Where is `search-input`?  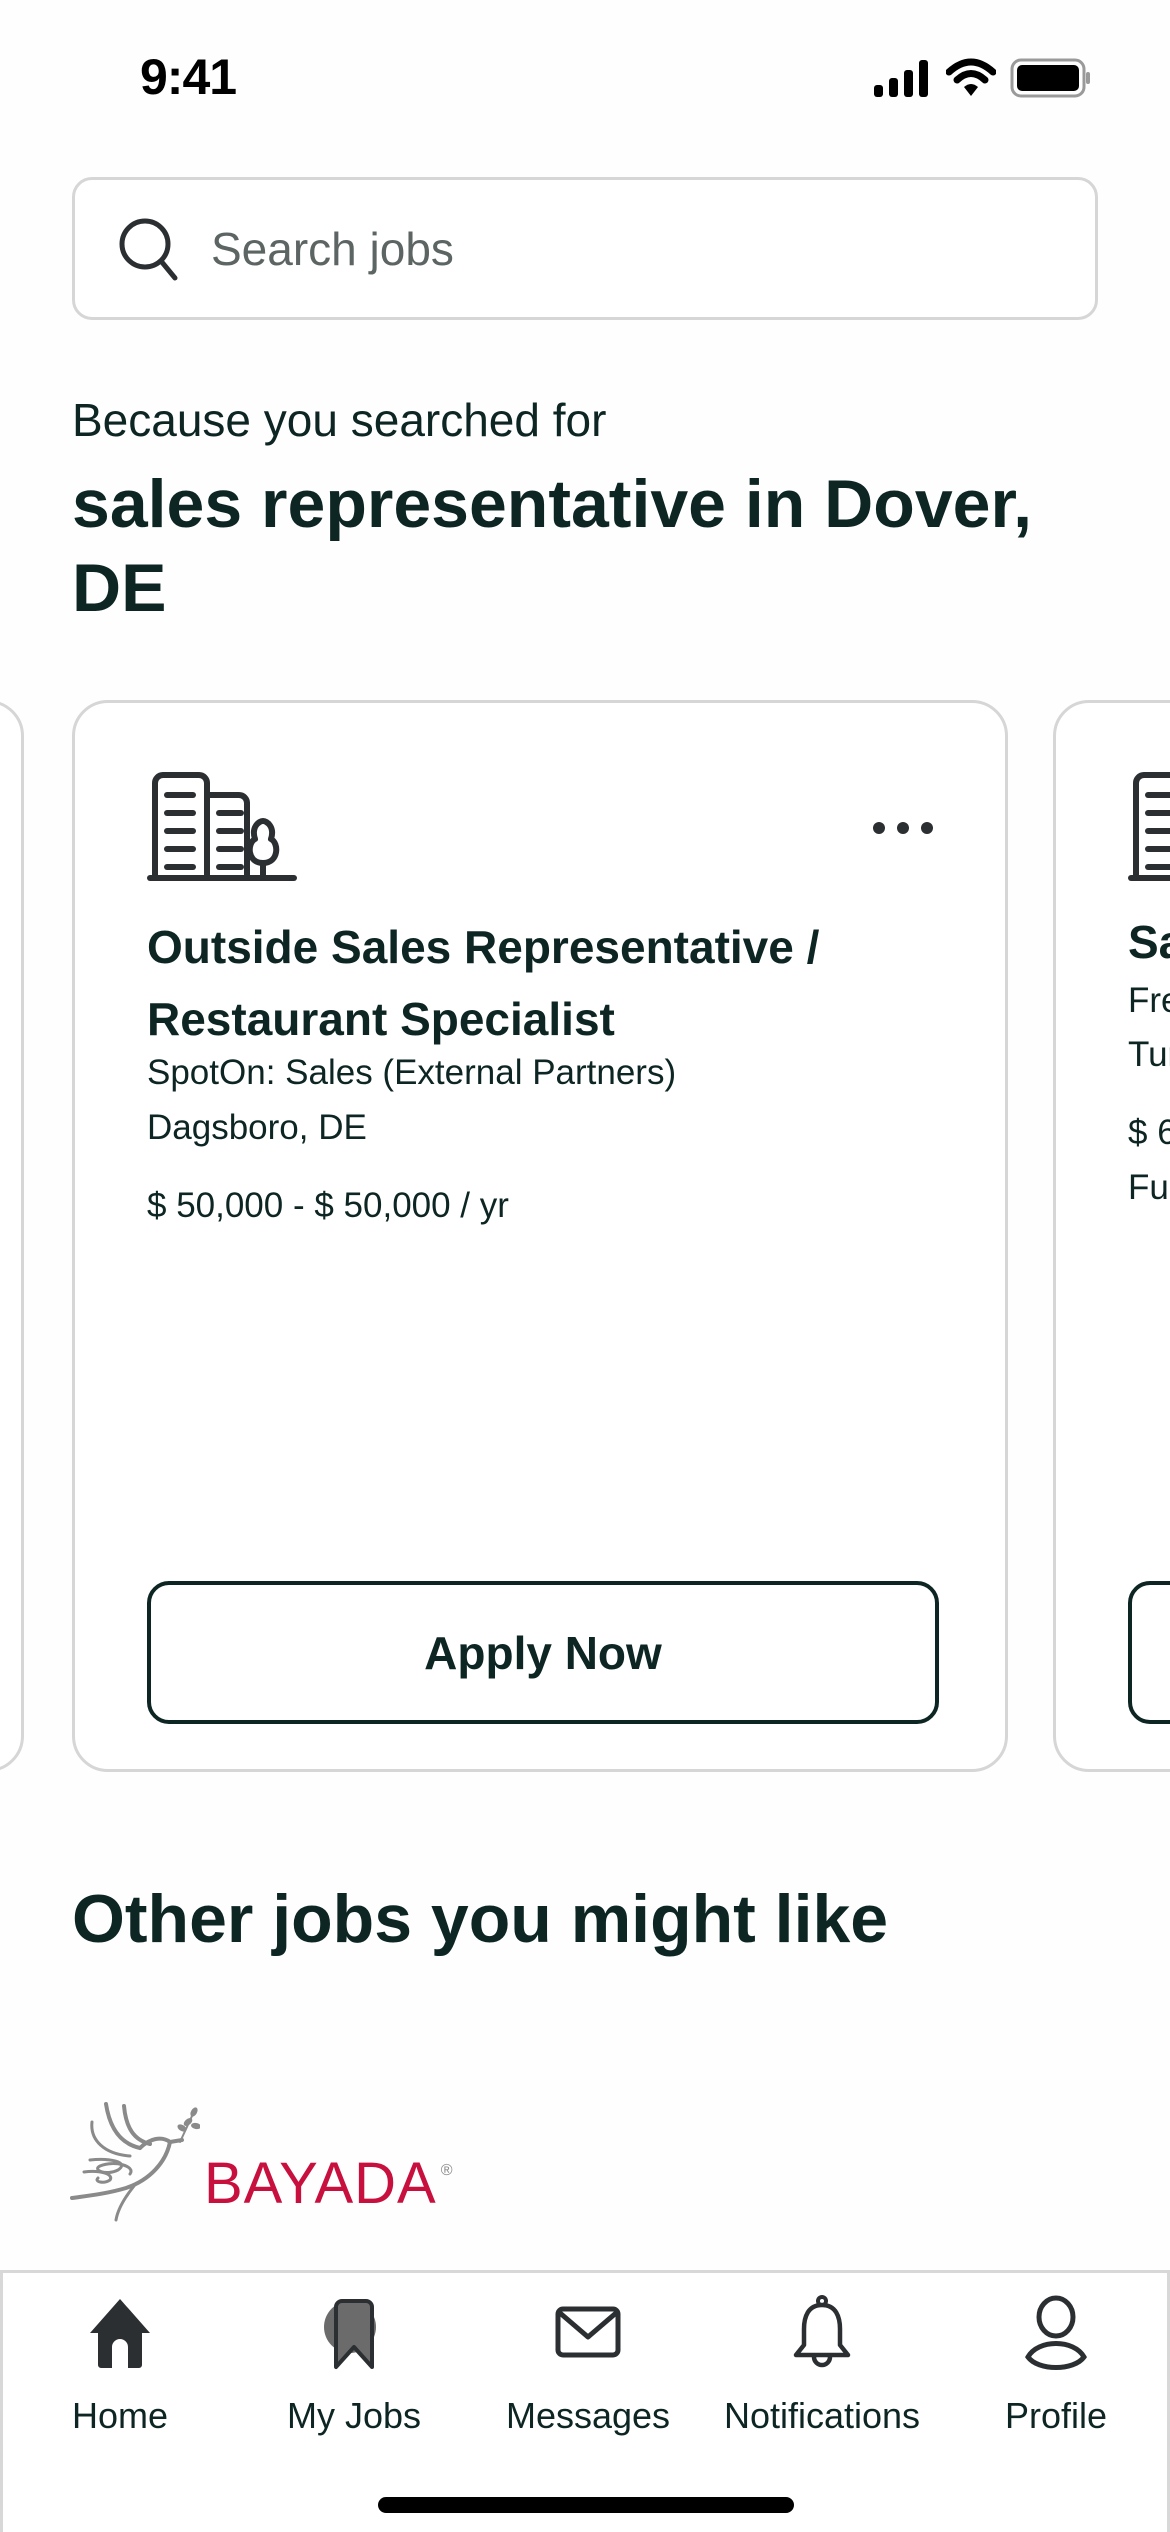 search-input is located at coordinates (611, 248).